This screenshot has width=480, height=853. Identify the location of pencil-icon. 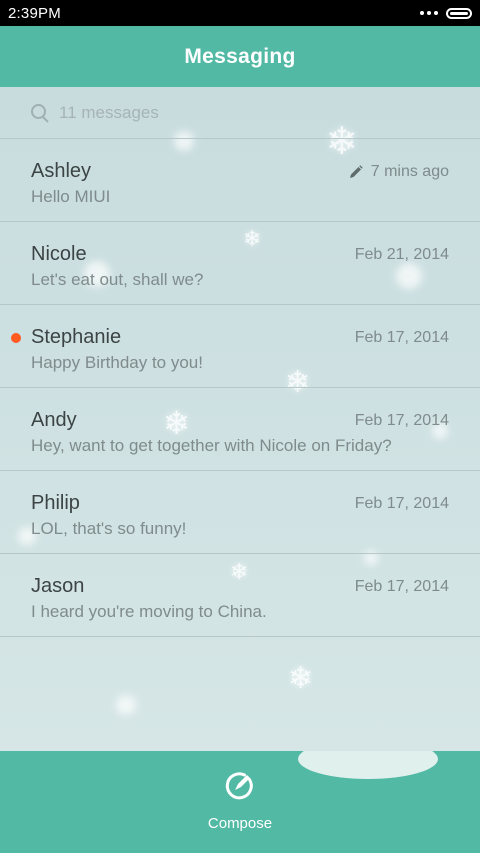
(356, 171).